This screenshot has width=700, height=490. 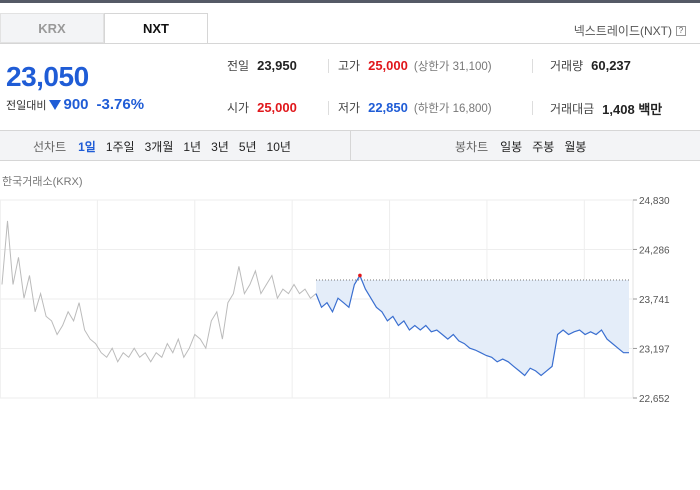 I want to click on stat-prev-value: 23,950, so click(x=277, y=65).